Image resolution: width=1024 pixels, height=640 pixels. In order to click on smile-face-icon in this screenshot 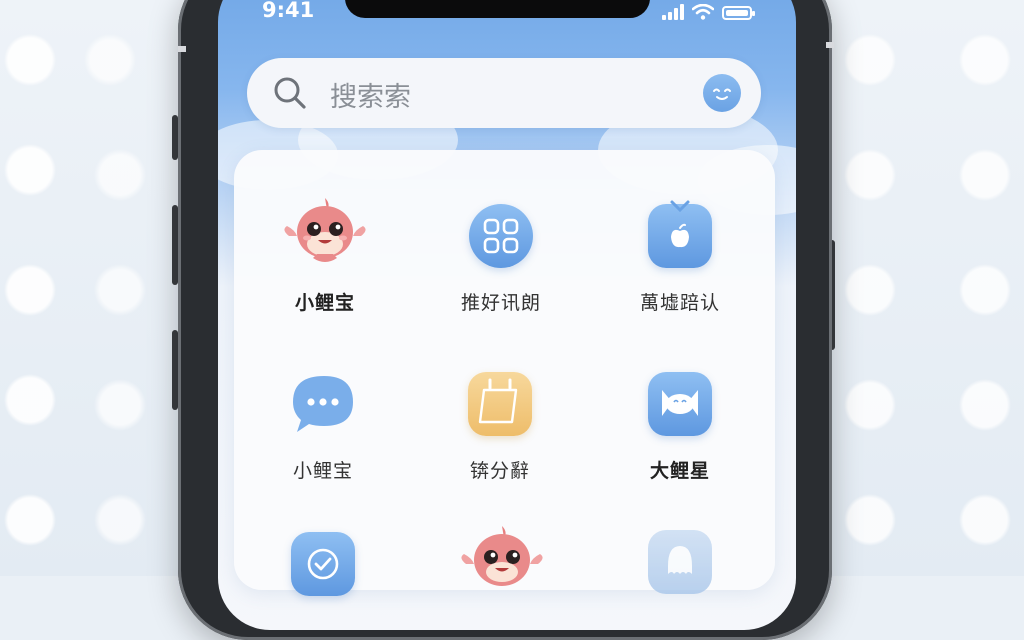, I will do `click(722, 93)`.